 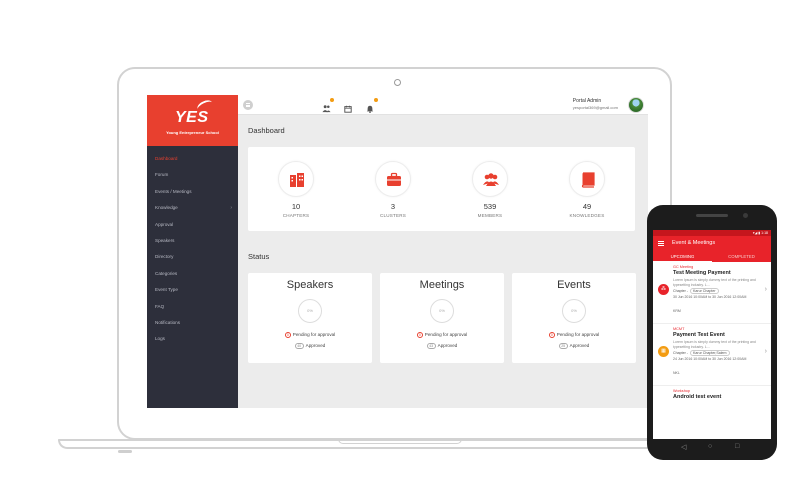 I want to click on phone-nav-bar: ◁ ○ □, so click(x=712, y=448).